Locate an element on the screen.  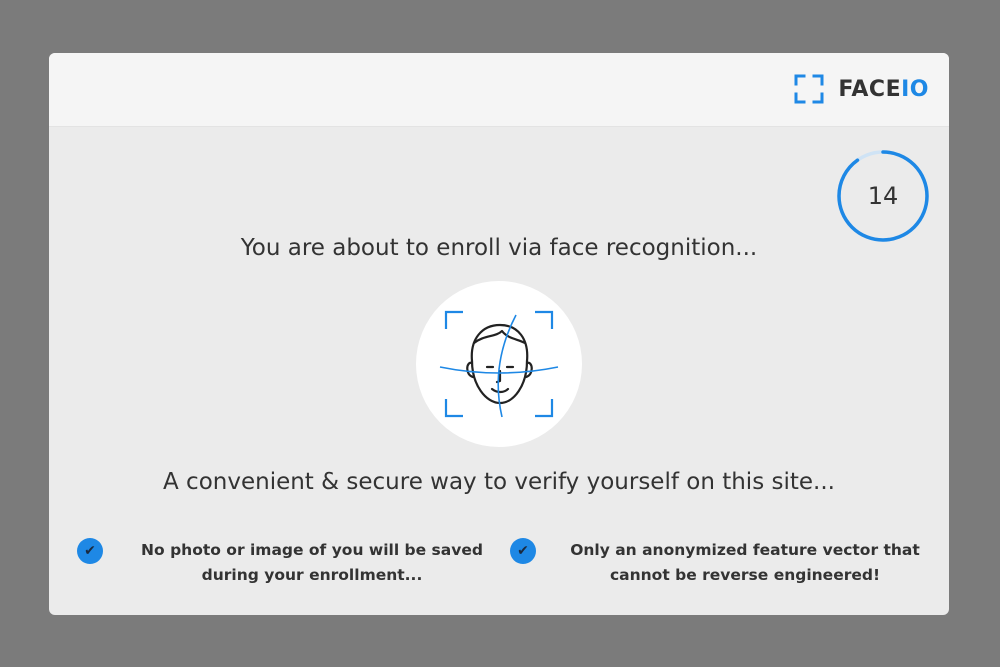
feature-line: No photo or image of you will be saved is located at coordinates (312, 550).